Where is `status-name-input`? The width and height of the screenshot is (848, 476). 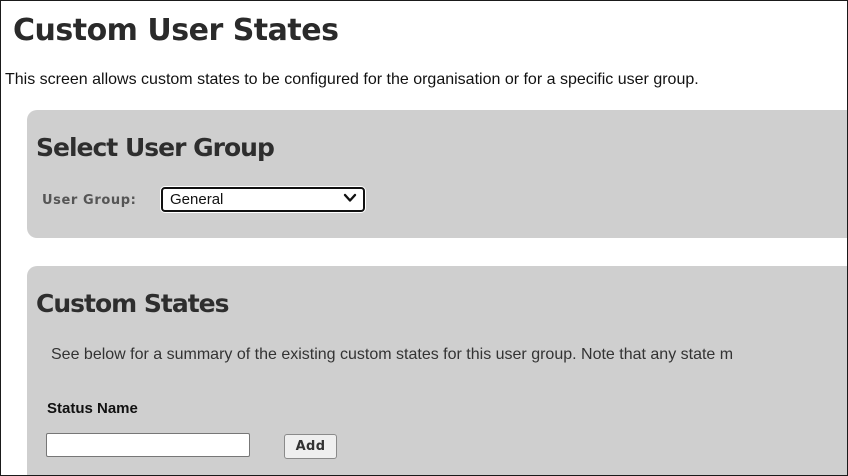
status-name-input is located at coordinates (148, 445).